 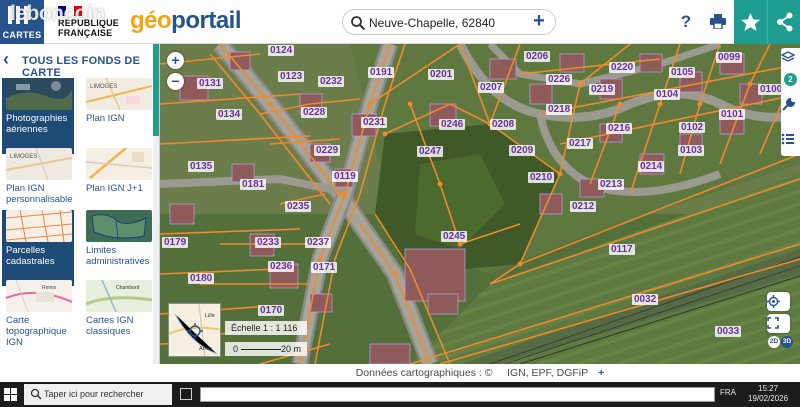 I want to click on taskbar-search-text: Taper ici pour rechercher, so click(x=94, y=394).